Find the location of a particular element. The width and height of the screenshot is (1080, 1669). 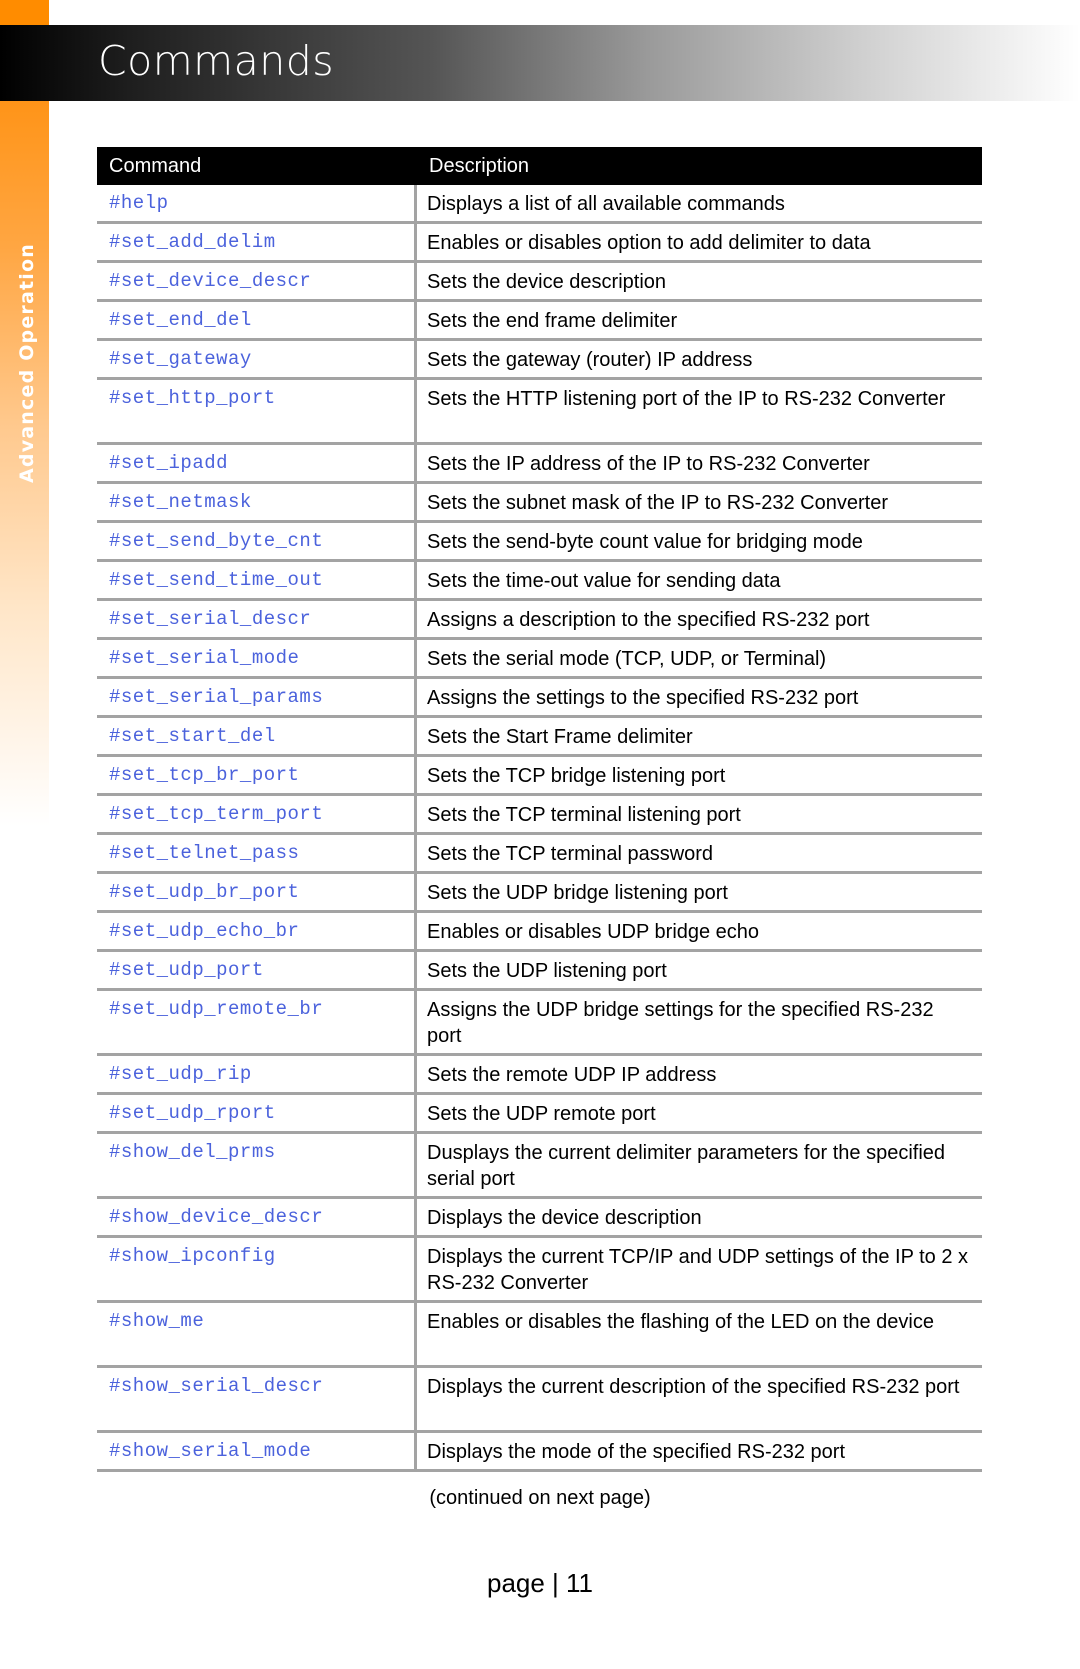

command-cell: #set_serial_mode is located at coordinates (257, 658).